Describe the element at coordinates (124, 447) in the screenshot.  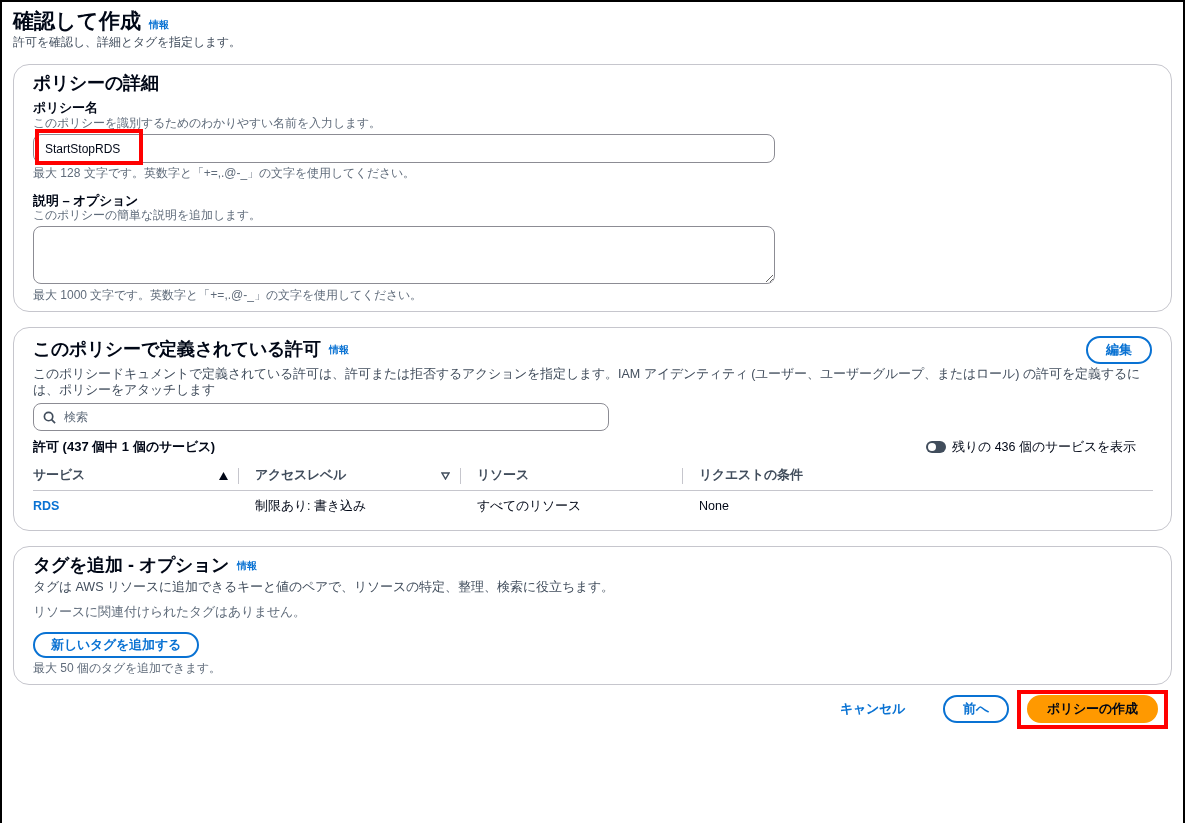
I see `permissions-count: 許可 (437 個中 1 個のサービス)` at that location.